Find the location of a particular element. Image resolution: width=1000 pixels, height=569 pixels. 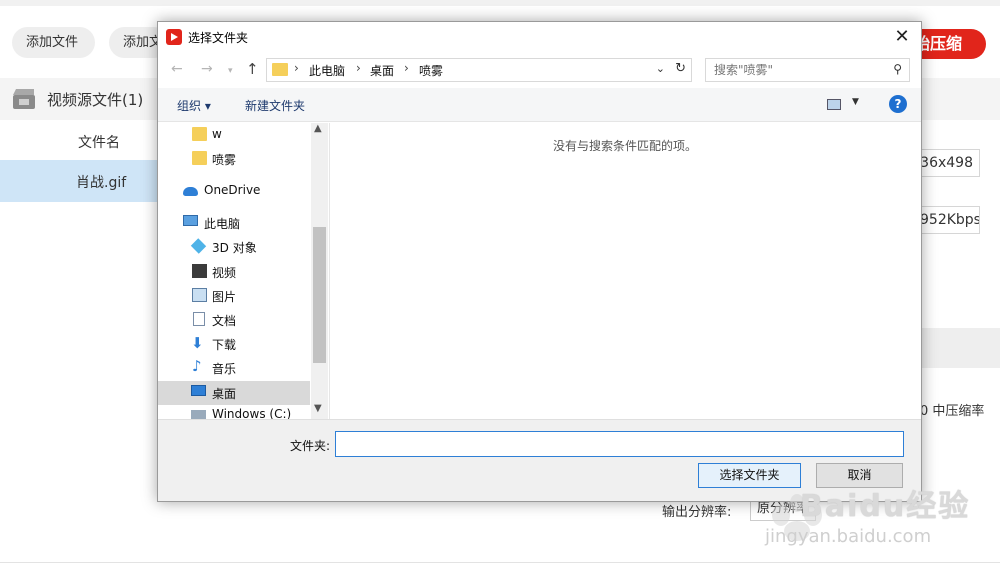

help-icon: ? is located at coordinates (898, 104).